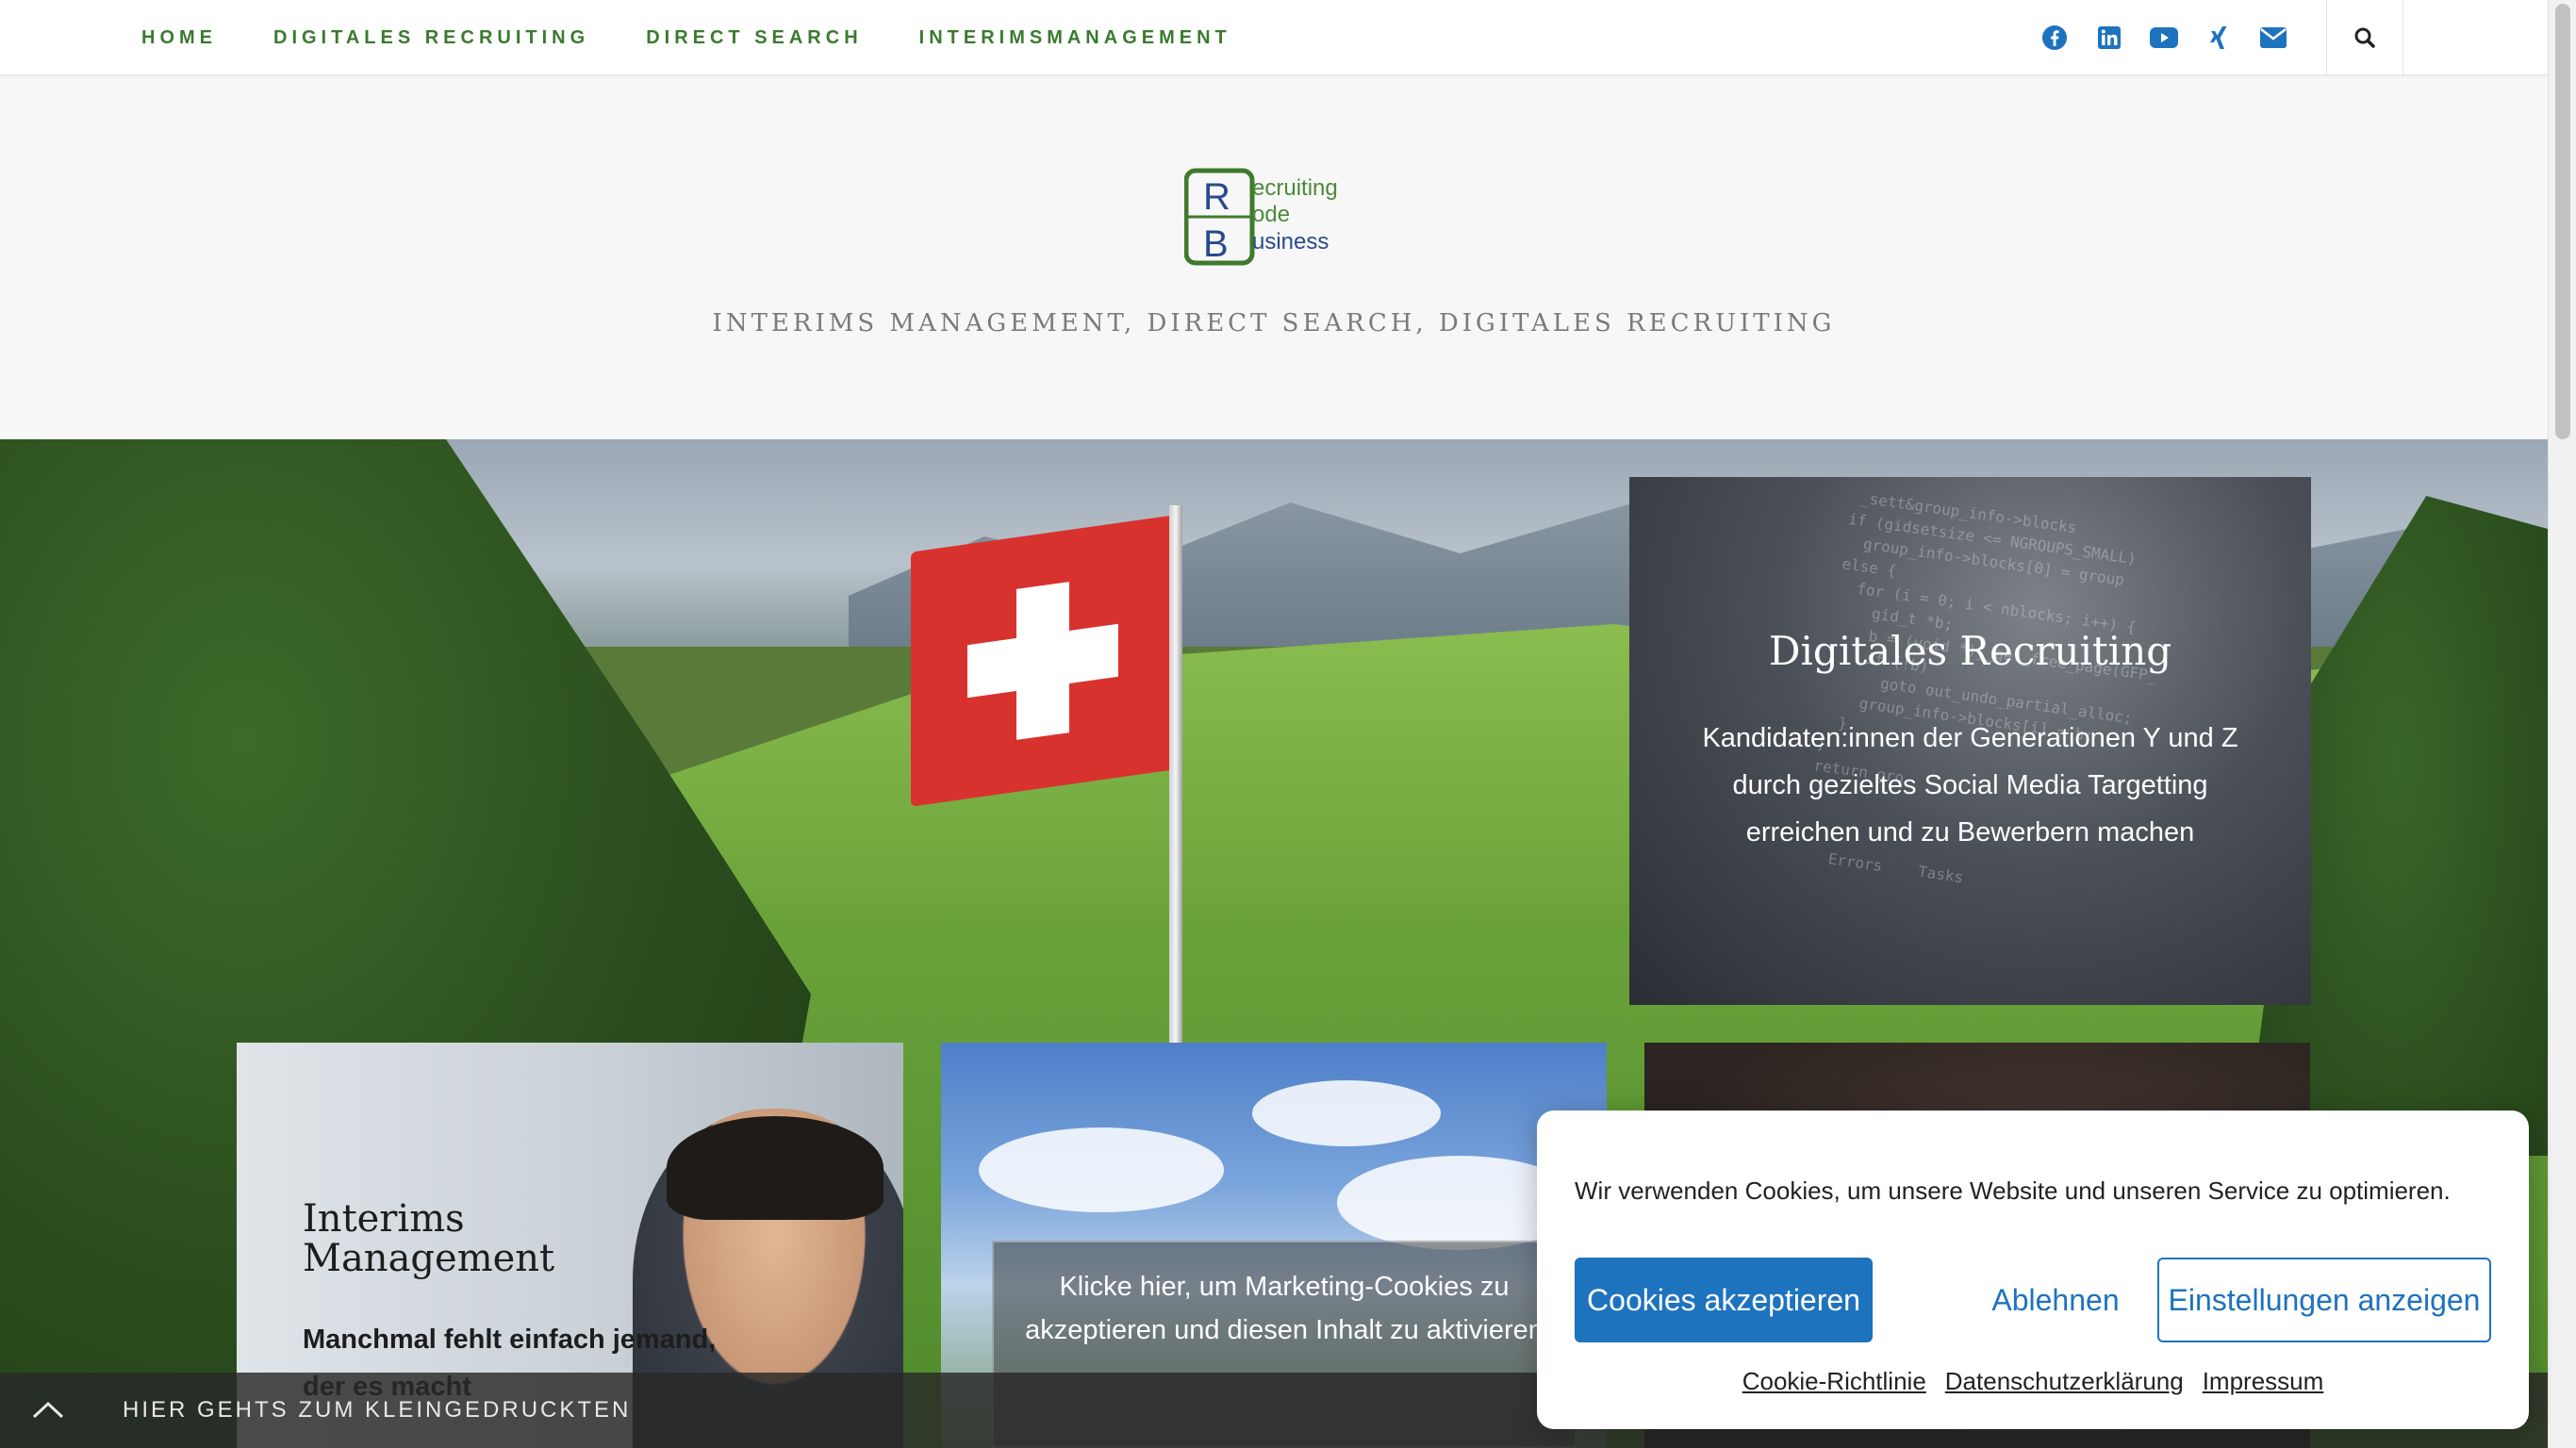  I want to click on social-links, so click(2163, 37).